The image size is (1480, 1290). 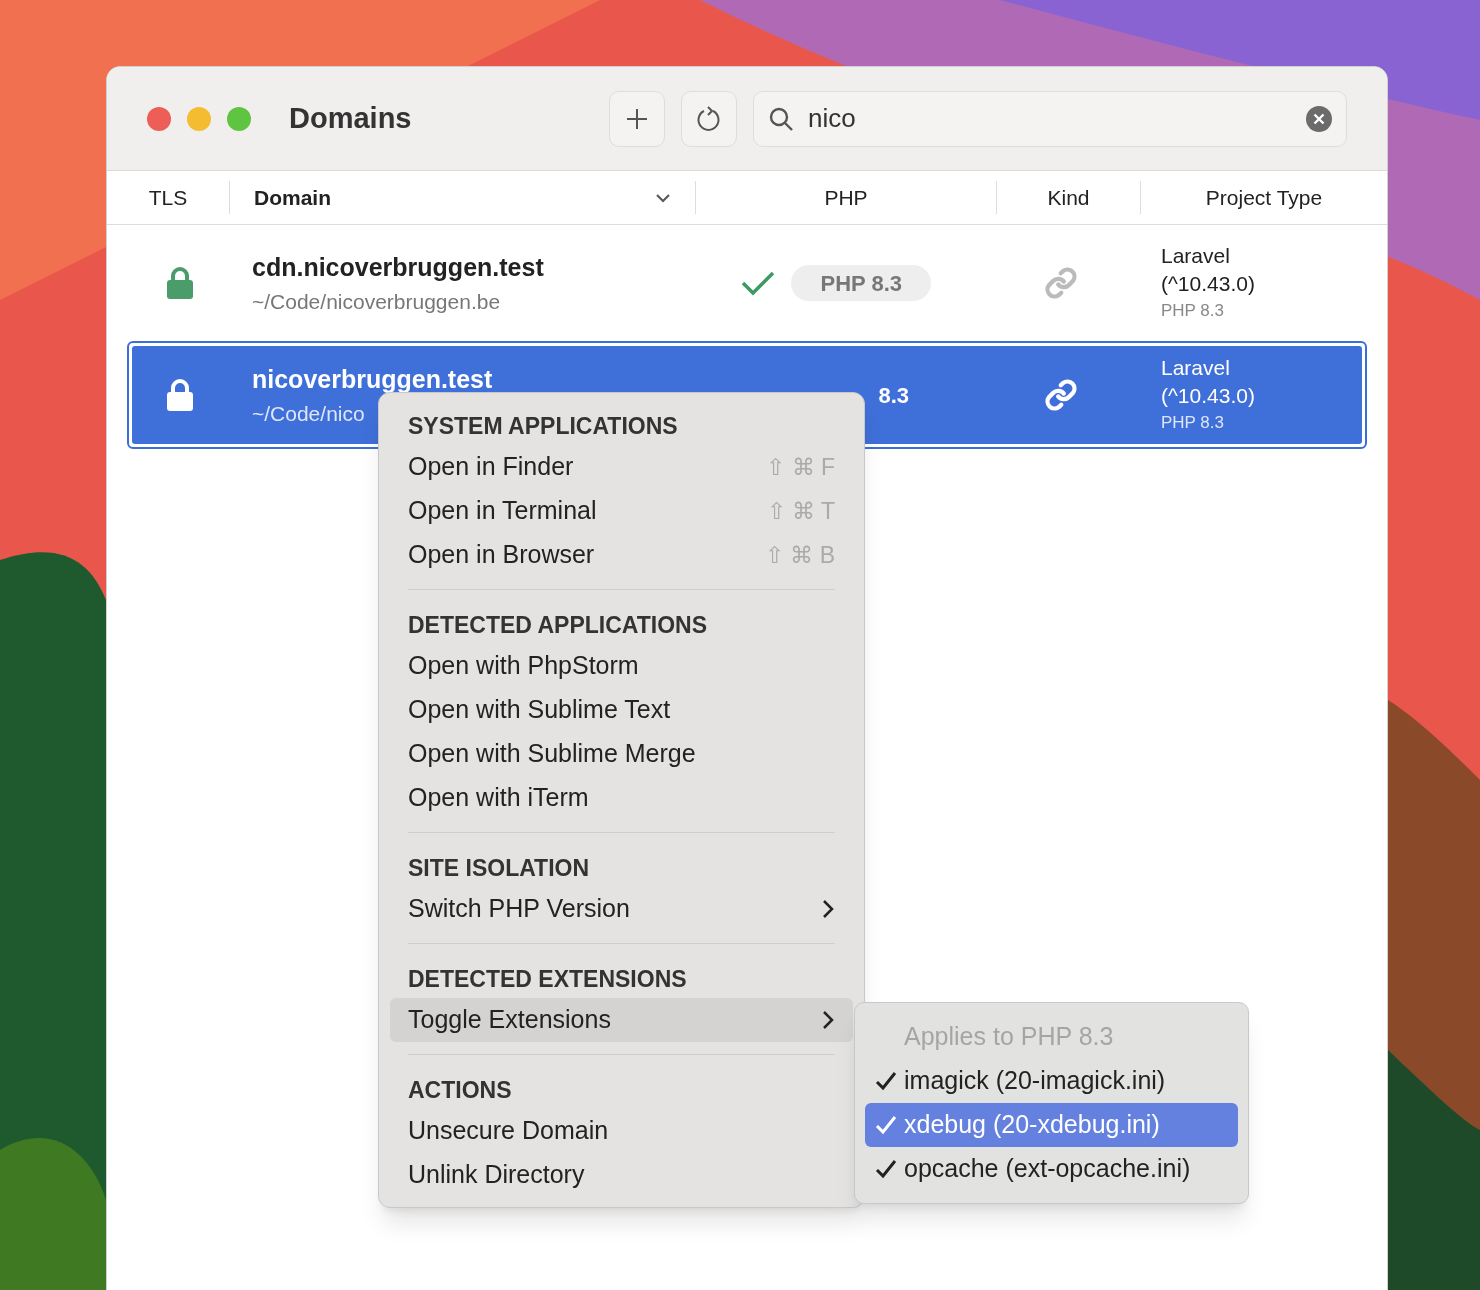 I want to click on extension-menu-item: xdebug (20-xdebug.ini), so click(x=1051, y=1125).